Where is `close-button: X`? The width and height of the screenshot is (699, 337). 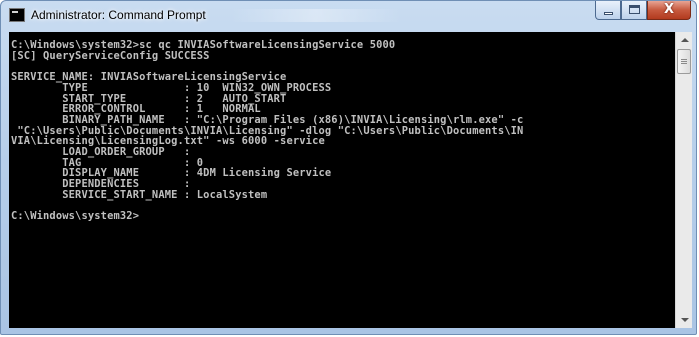
close-button: X is located at coordinates (669, 10).